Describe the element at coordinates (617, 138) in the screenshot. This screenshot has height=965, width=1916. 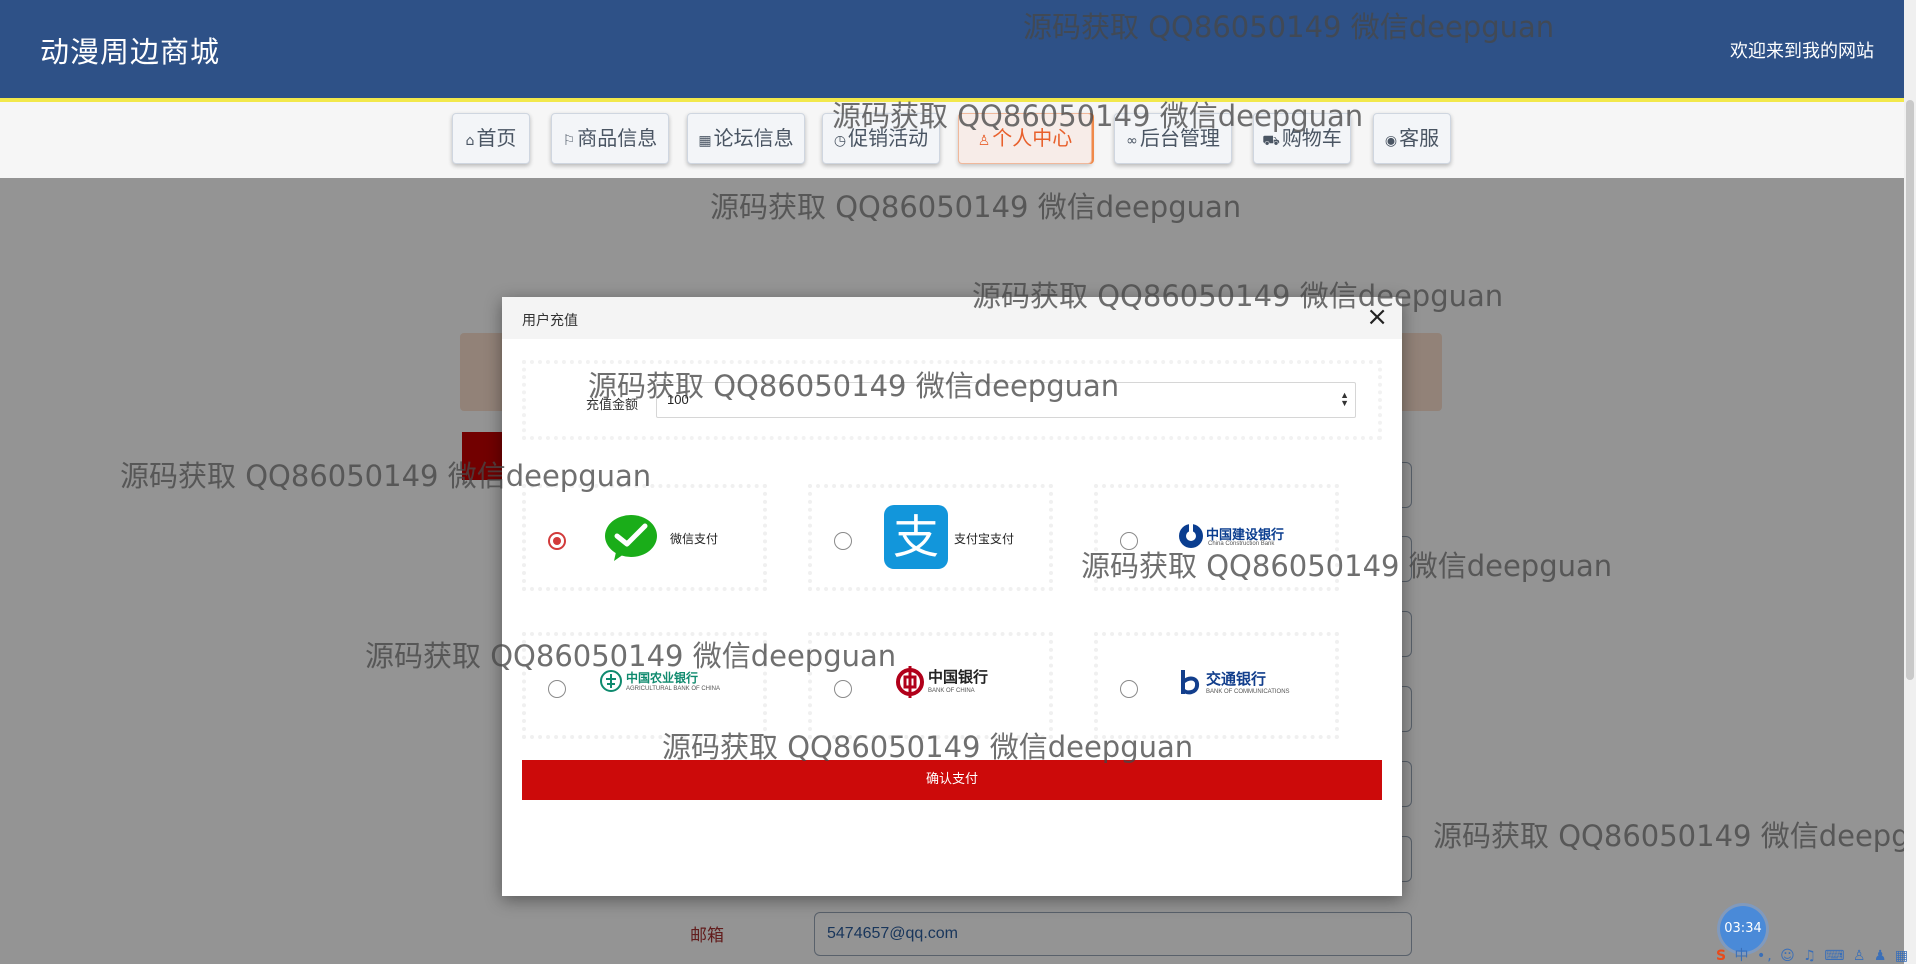
I see `nav-label: 商品信息` at that location.